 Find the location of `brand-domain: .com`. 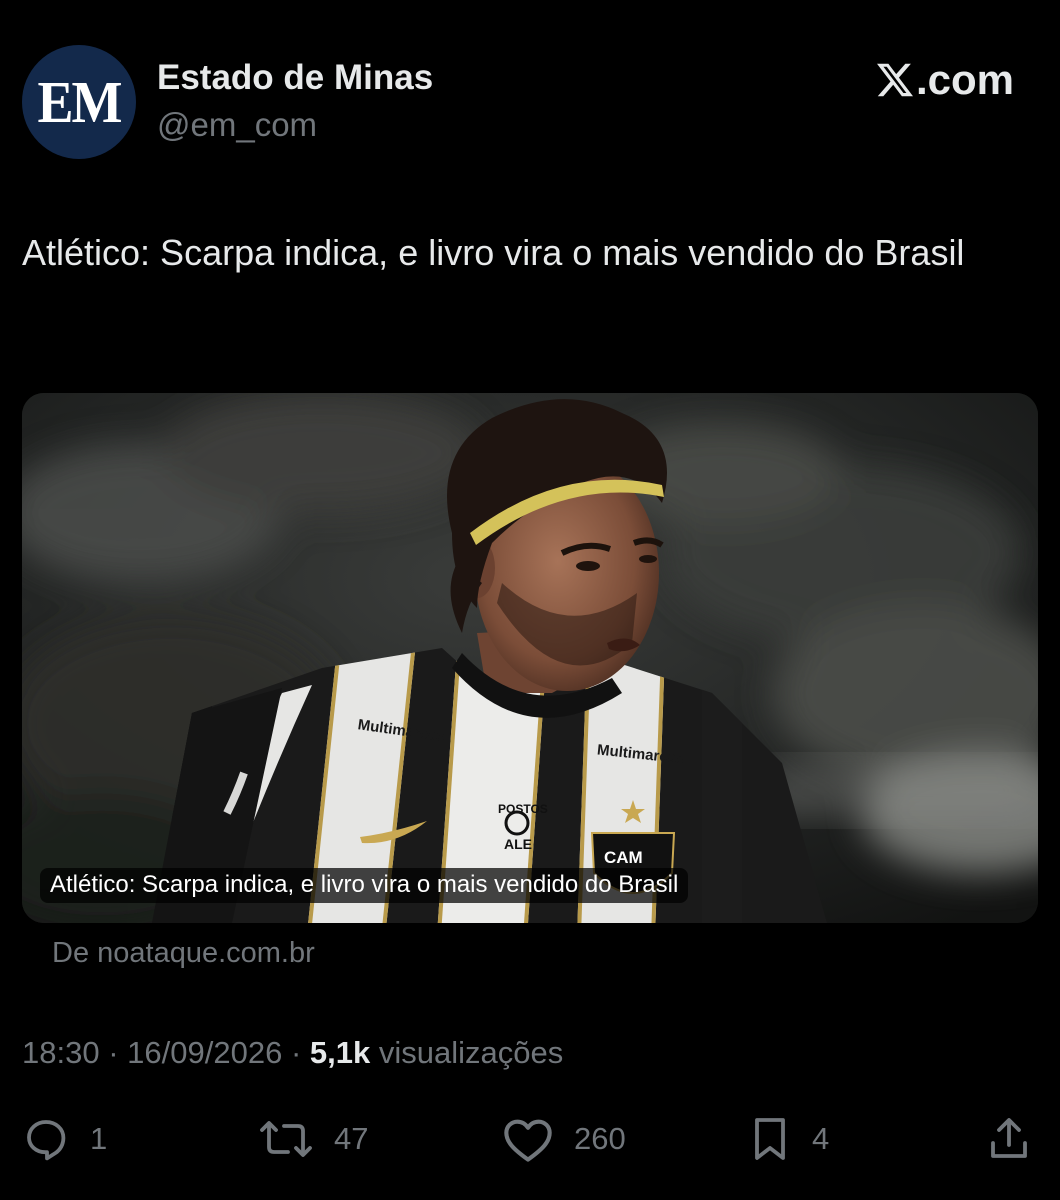

brand-domain: .com is located at coordinates (964, 79).